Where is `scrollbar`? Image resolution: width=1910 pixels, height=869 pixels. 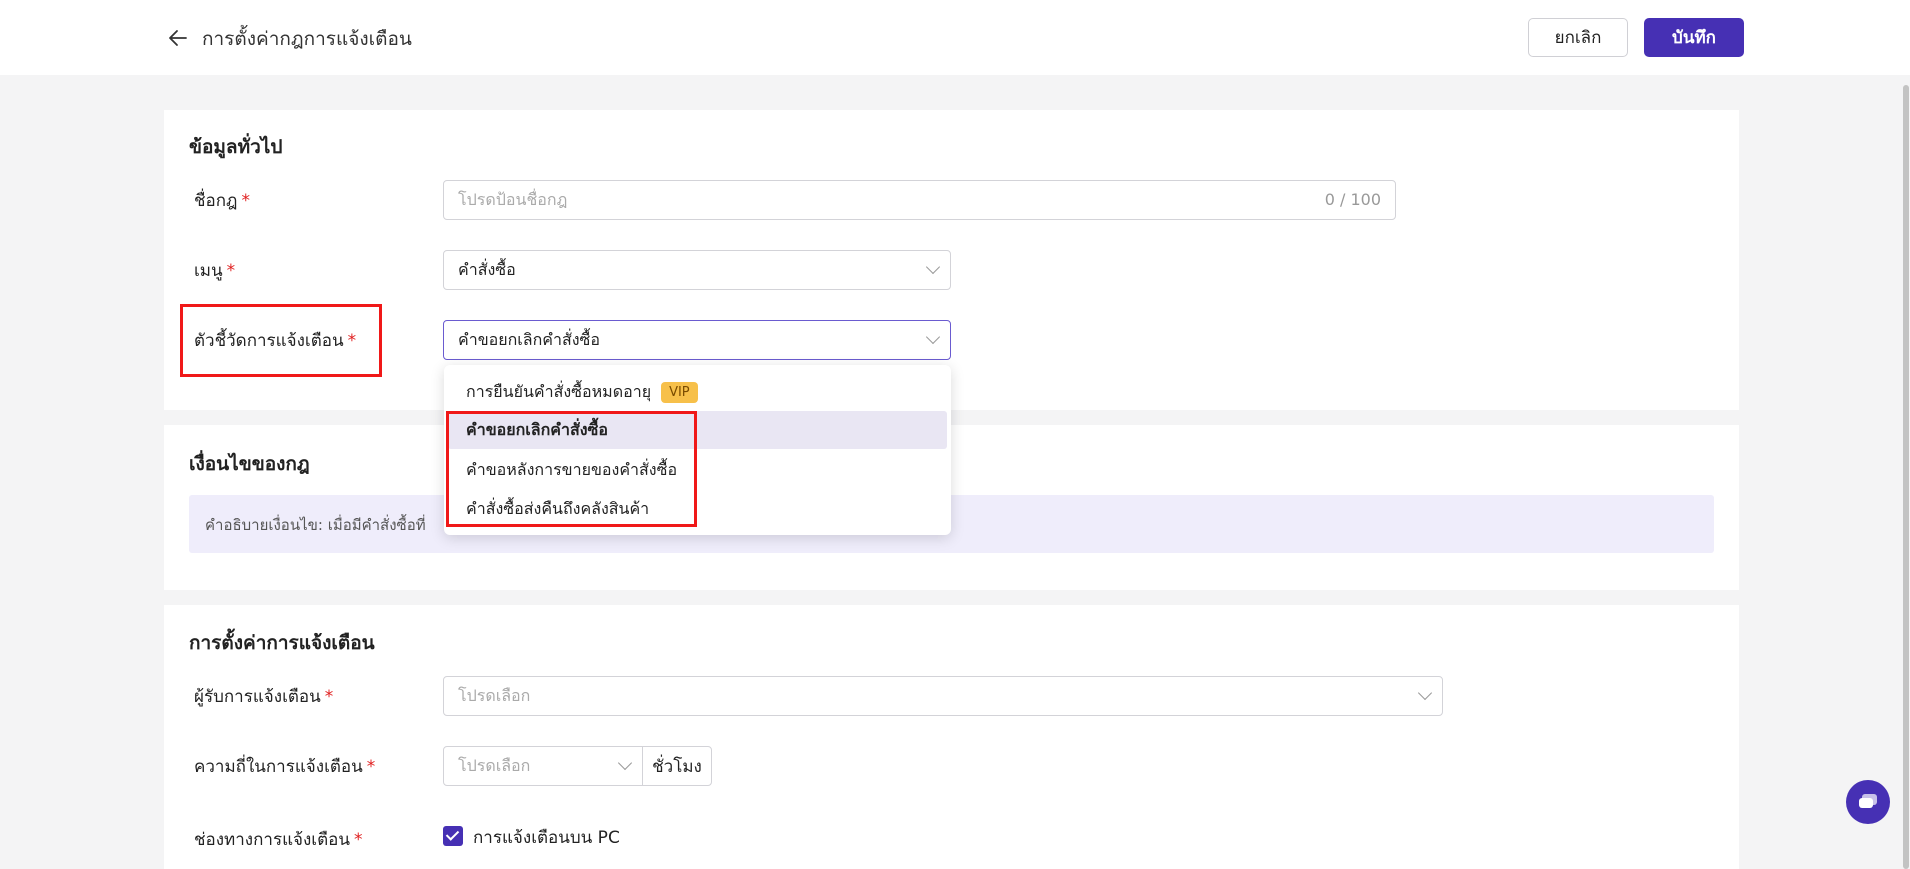 scrollbar is located at coordinates (1906, 477).